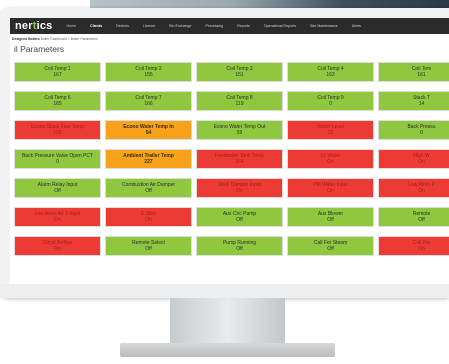 The width and height of the screenshot is (449, 364). I want to click on nav-item-reports: Reports, so click(243, 26).